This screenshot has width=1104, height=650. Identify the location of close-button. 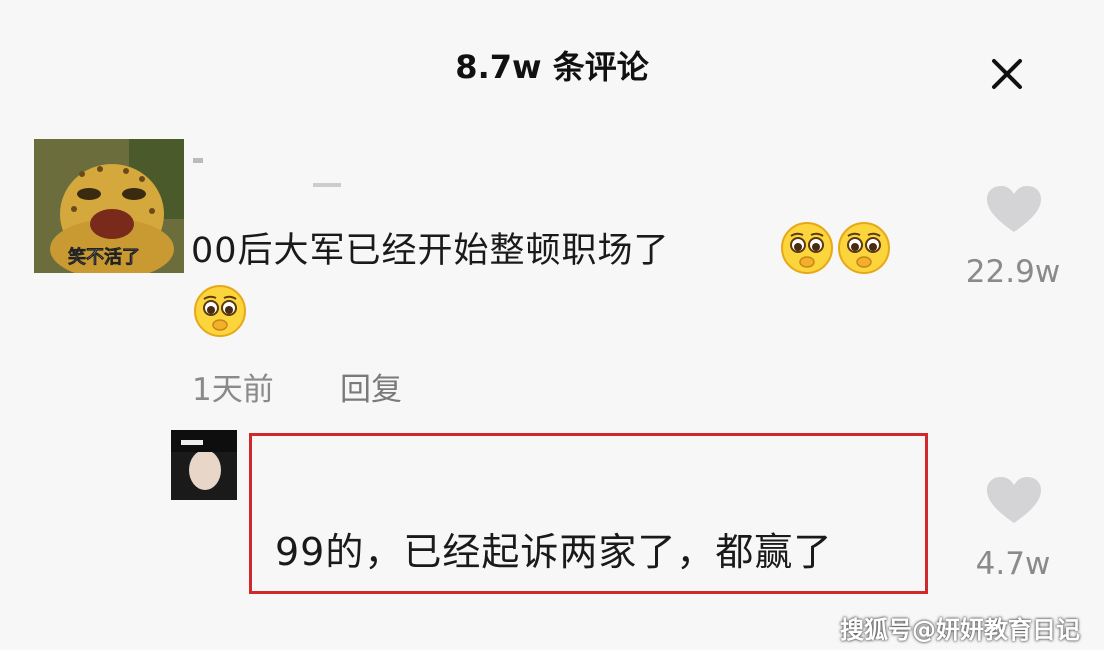
(1007, 74).